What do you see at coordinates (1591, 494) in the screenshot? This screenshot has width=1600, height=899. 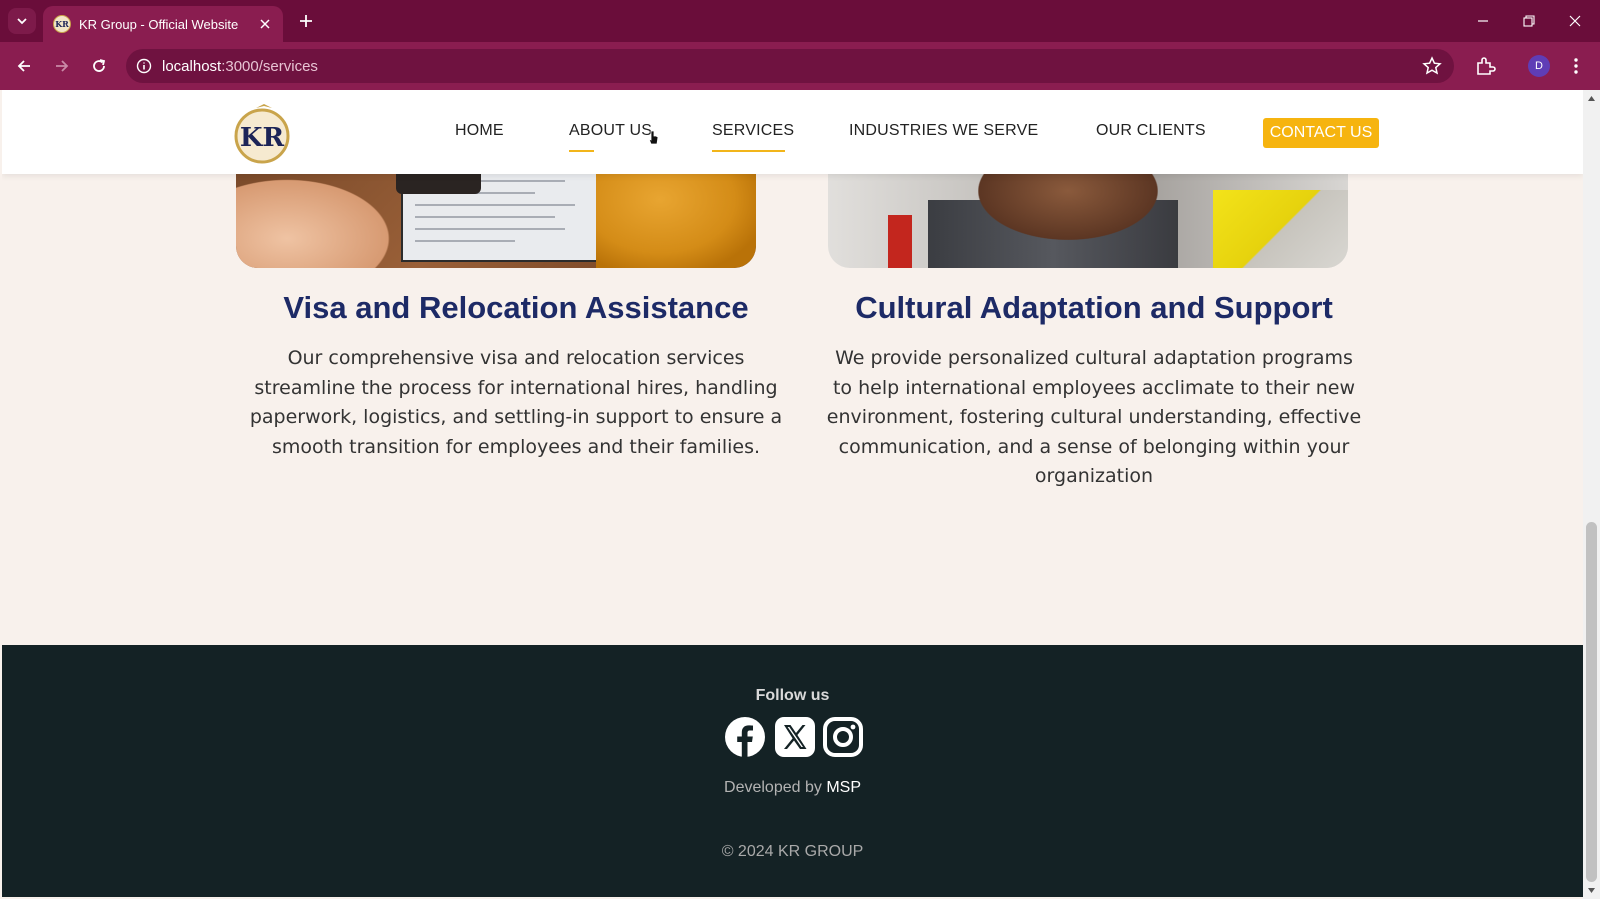 I see `page-scrollbar` at bounding box center [1591, 494].